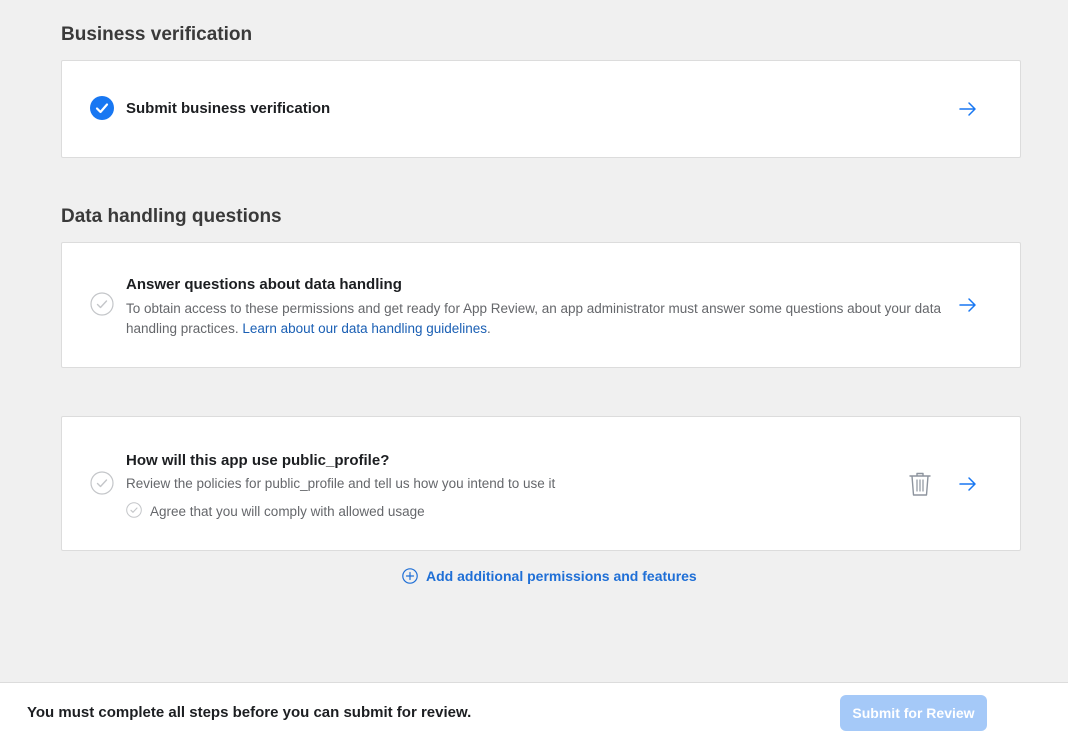 The width and height of the screenshot is (1068, 736). I want to click on data-handling-link-suffix: ., so click(489, 328).